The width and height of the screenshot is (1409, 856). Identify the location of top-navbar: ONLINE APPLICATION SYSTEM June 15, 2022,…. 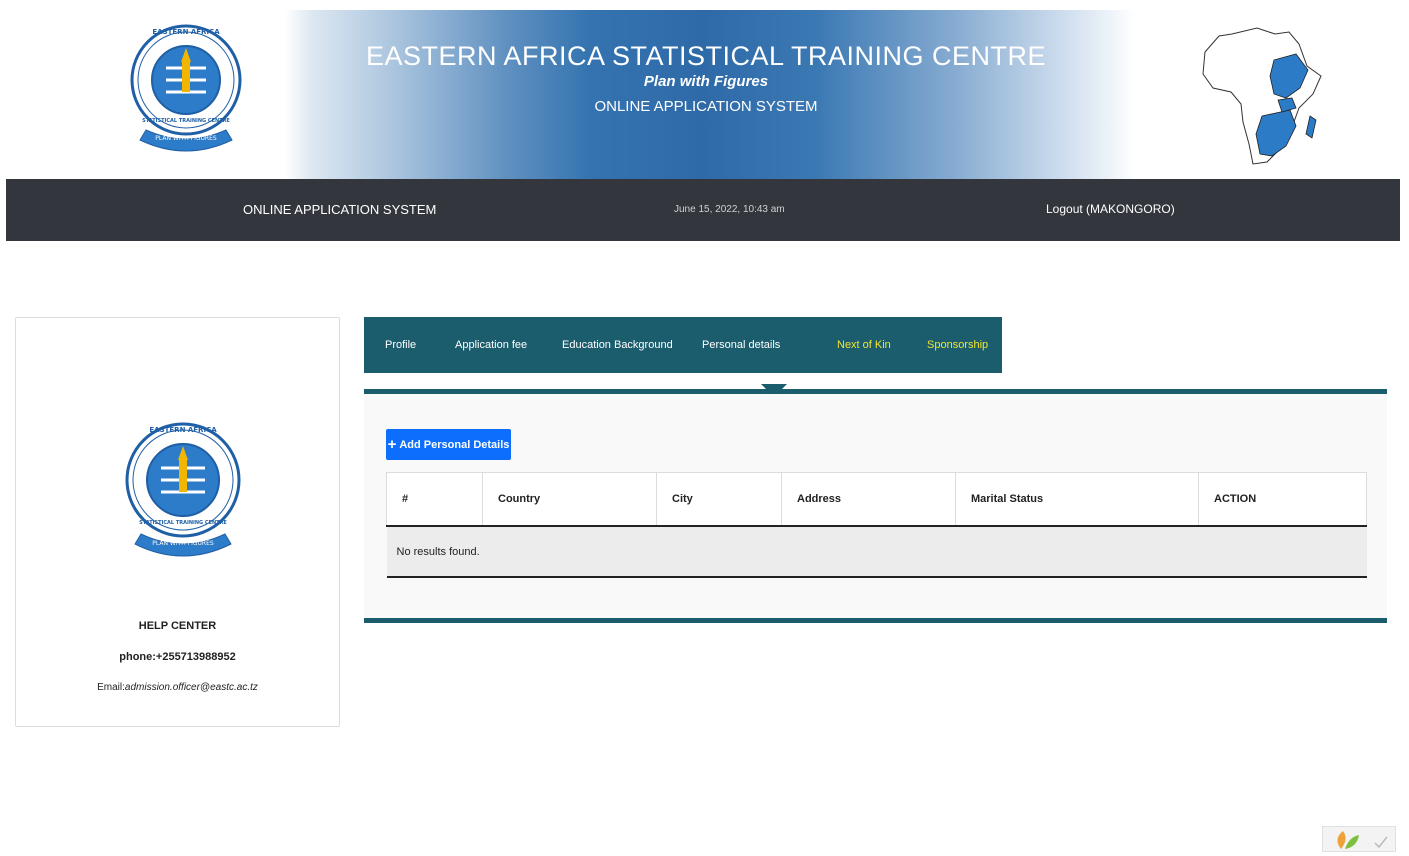
(703, 210).